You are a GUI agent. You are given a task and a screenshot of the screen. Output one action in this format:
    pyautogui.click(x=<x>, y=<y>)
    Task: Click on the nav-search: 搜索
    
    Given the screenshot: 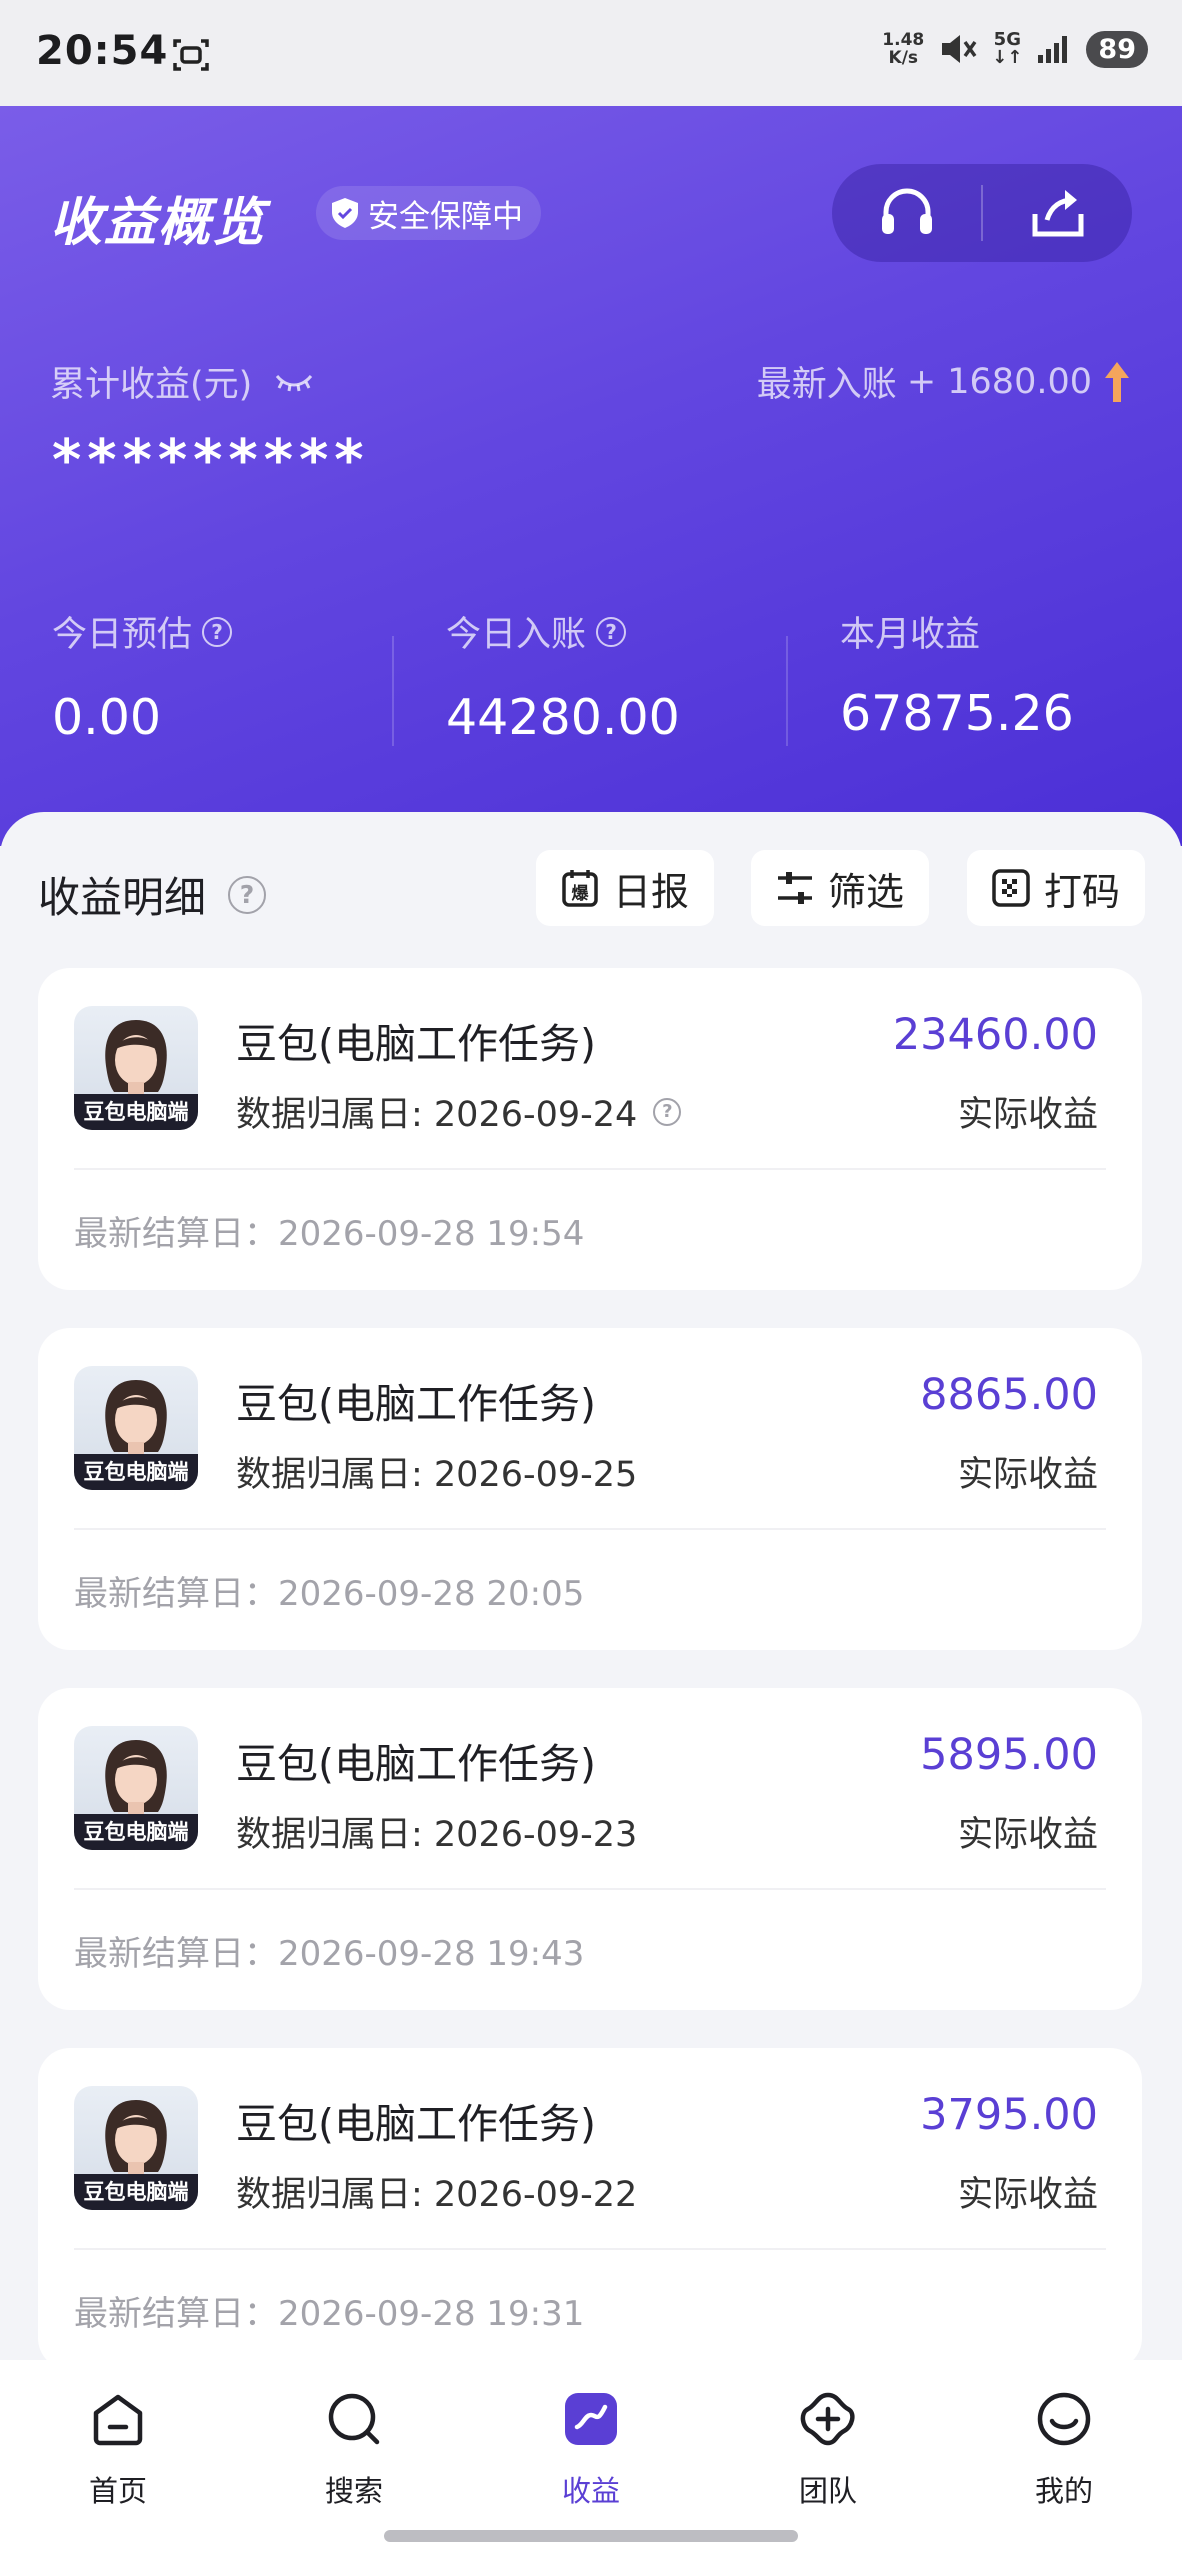 What is the action you would take?
    pyautogui.click(x=354, y=2449)
    